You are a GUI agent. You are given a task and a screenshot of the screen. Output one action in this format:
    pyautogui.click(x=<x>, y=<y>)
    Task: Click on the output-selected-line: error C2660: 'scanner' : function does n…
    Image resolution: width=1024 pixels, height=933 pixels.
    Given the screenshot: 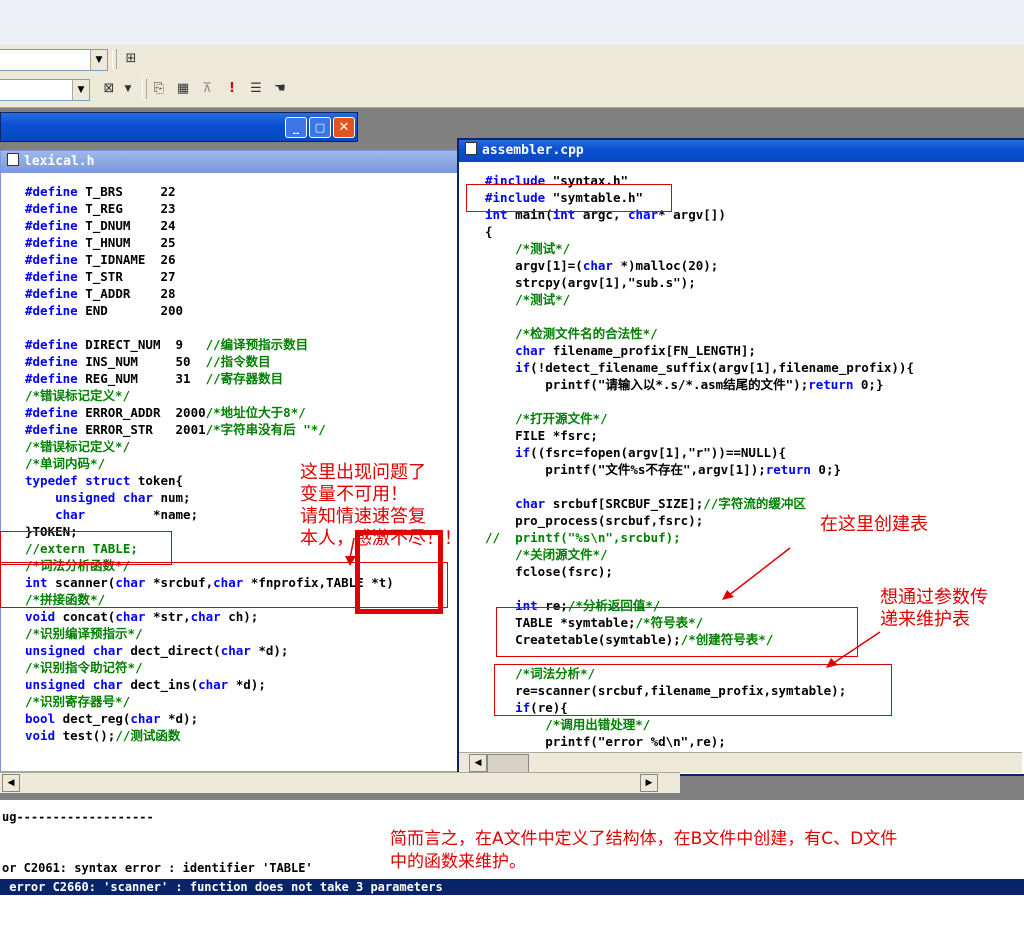 What is the action you would take?
    pyautogui.click(x=512, y=887)
    